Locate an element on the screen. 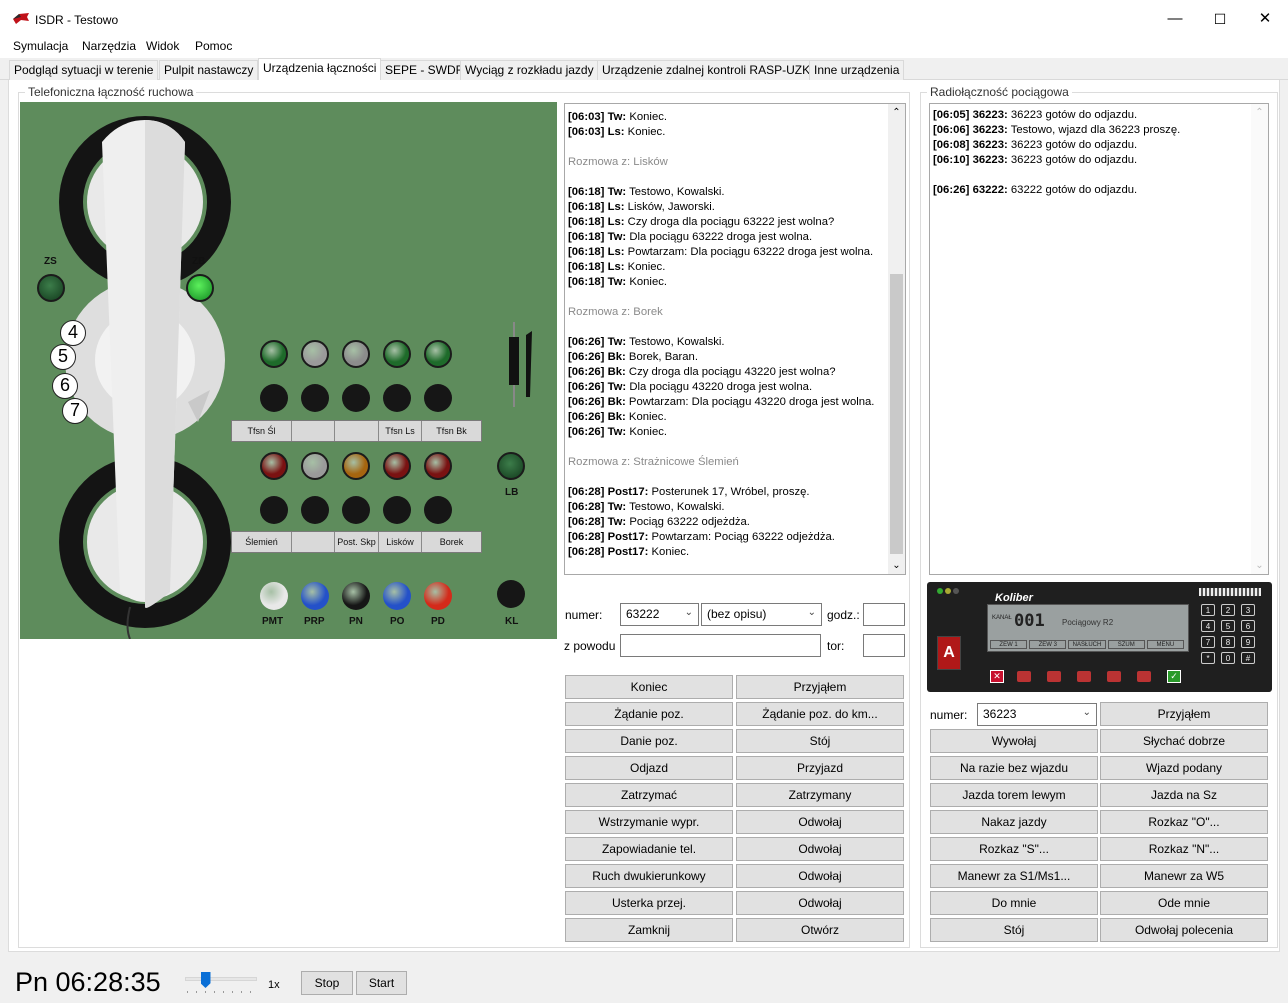 The image size is (1288, 1003). radio-command-button: Manewr za W5 is located at coordinates (1184, 876).